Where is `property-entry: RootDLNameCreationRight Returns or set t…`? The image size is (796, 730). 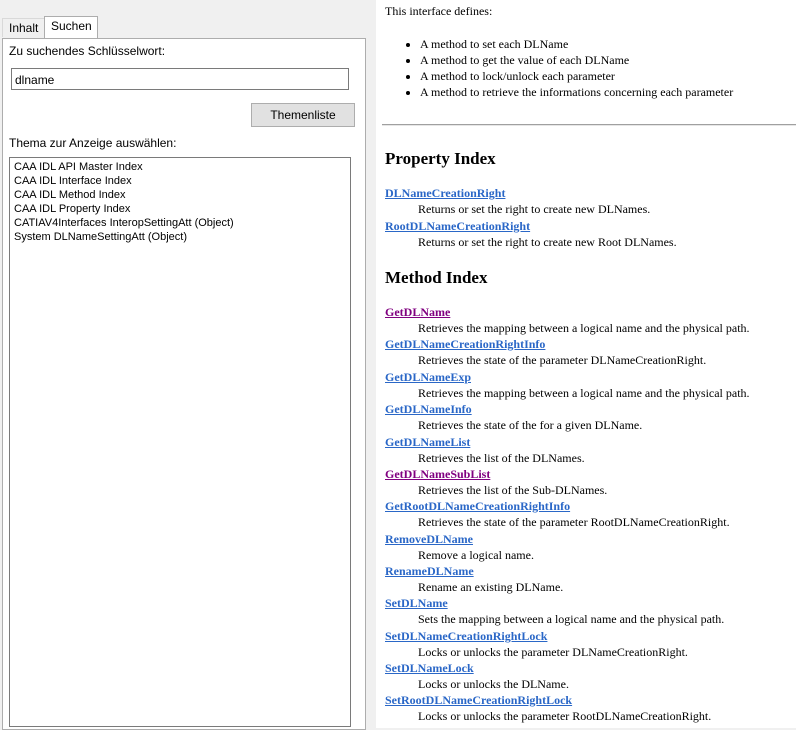
property-entry: RootDLNameCreationRight Returns or set t… is located at coordinates (531, 234).